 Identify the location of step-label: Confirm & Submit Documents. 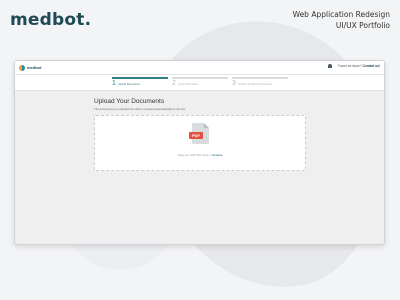
(255, 84).